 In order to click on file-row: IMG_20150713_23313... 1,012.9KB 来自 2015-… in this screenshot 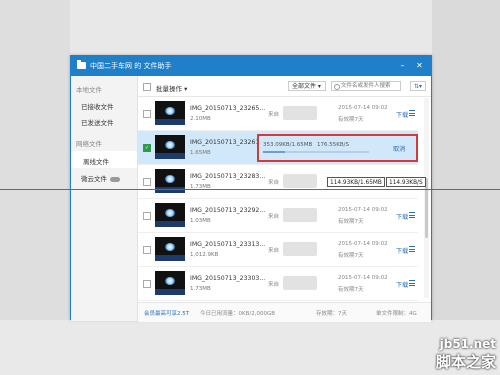, I will do `click(278, 250)`.